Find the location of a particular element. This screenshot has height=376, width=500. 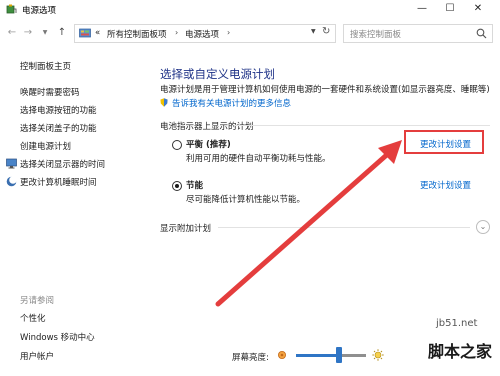

expand-chevron-icon: ⌄ is located at coordinates (483, 227).